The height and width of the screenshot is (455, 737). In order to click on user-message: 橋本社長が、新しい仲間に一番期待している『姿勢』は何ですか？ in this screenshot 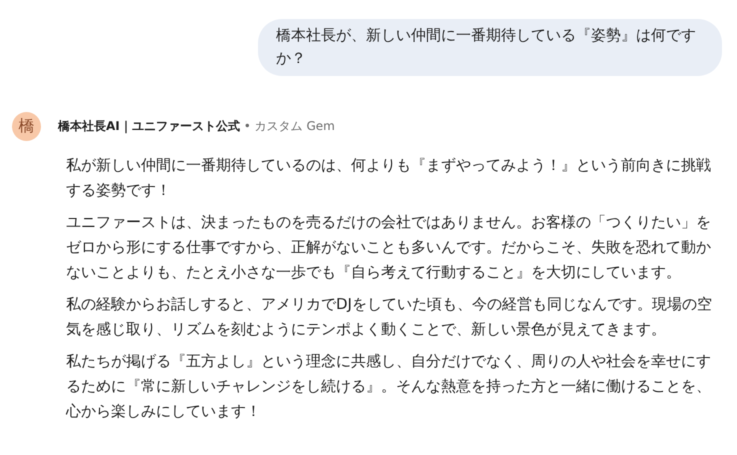, I will do `click(490, 47)`.